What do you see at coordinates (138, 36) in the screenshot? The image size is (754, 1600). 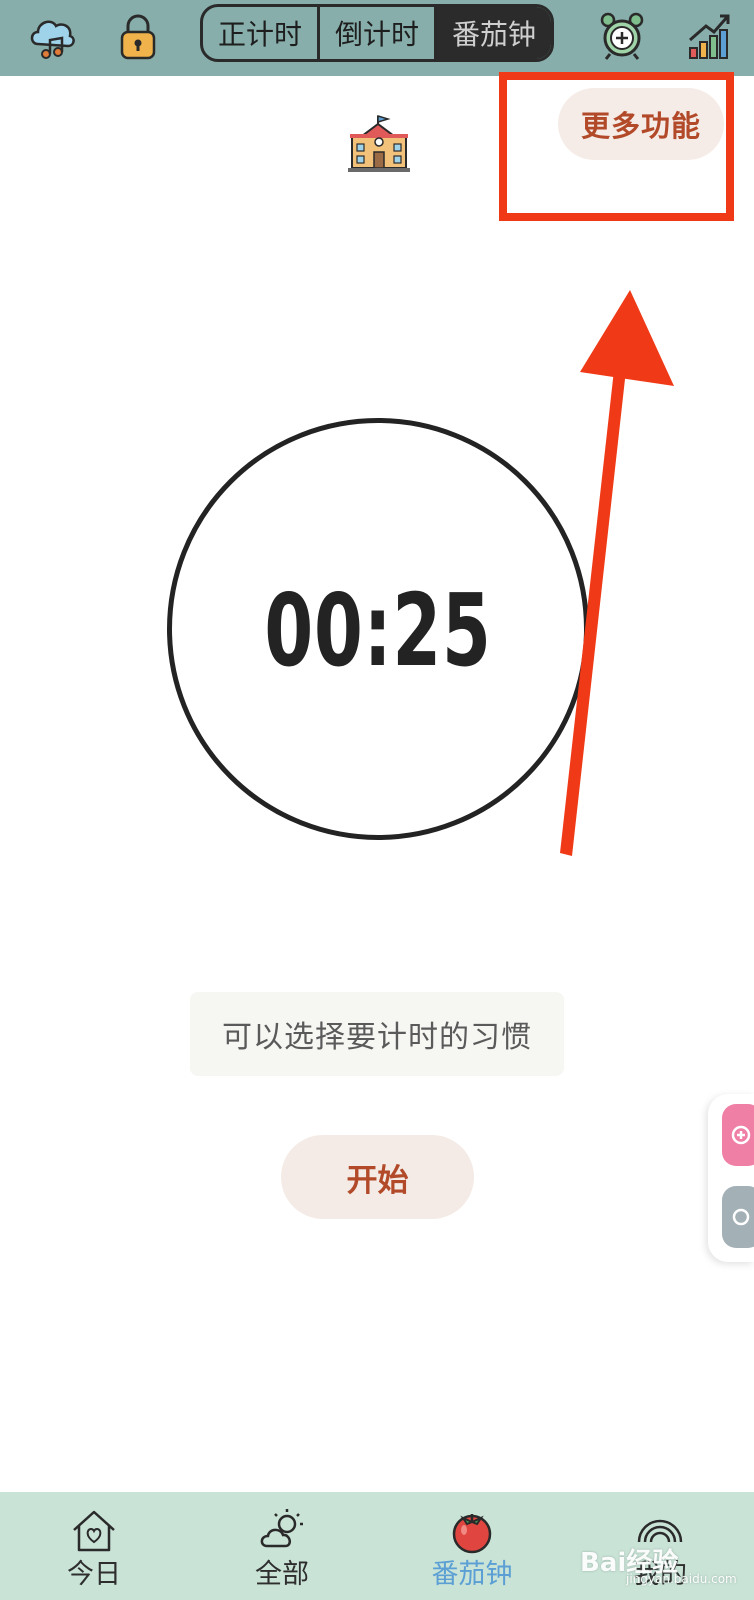 I see `lock-icon` at bounding box center [138, 36].